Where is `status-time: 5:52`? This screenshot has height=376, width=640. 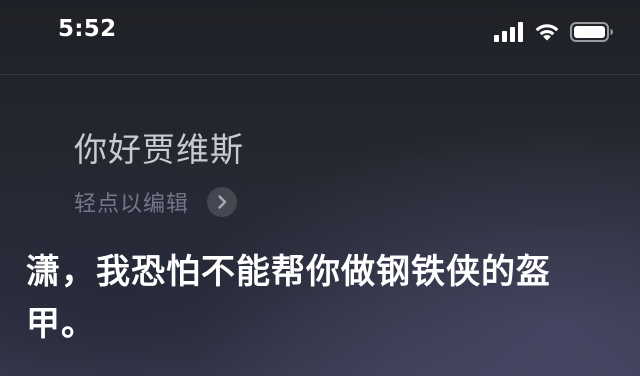 status-time: 5:52 is located at coordinates (87, 29).